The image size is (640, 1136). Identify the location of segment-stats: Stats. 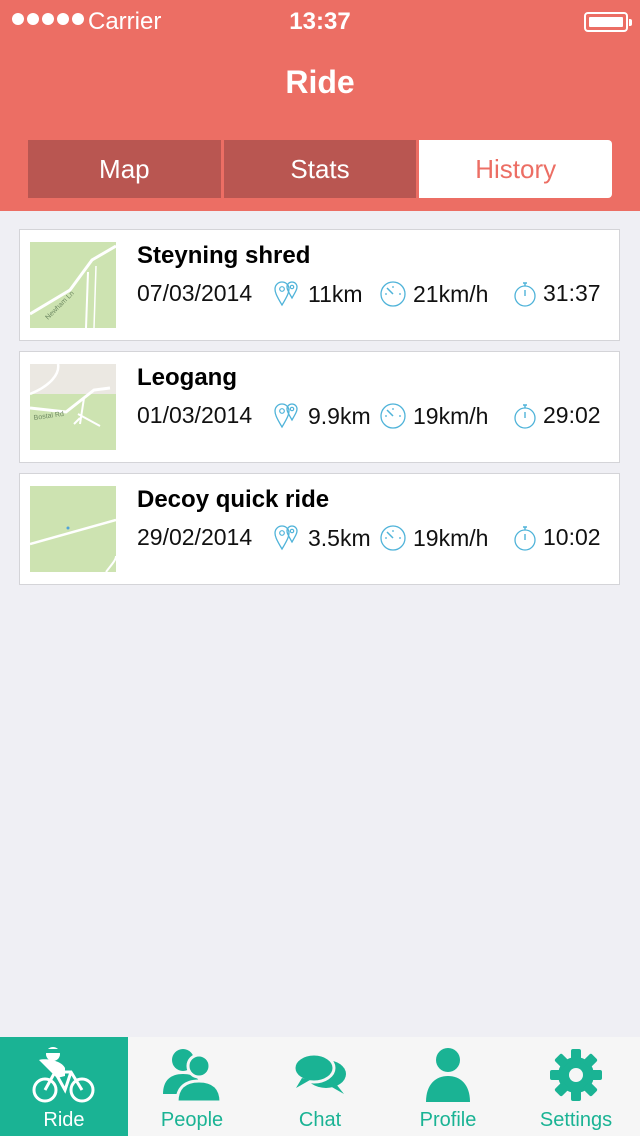
(320, 169).